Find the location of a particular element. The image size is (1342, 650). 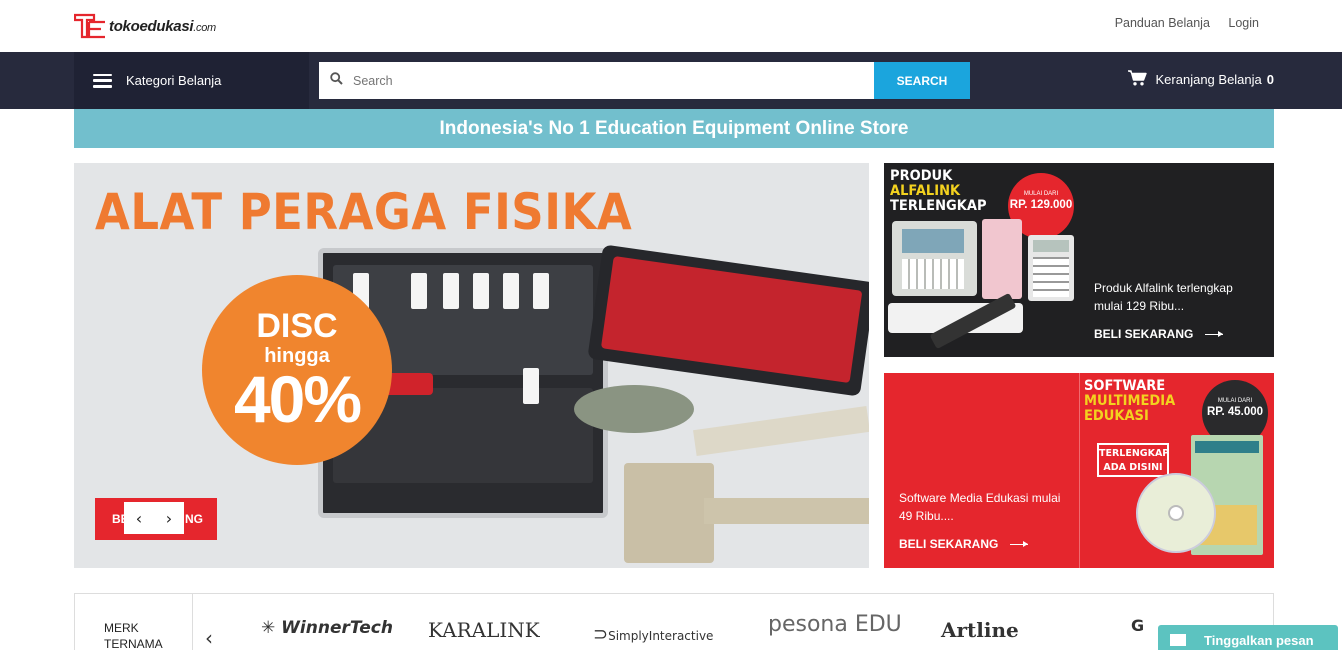

software-cd-image is located at coordinates (1176, 513).